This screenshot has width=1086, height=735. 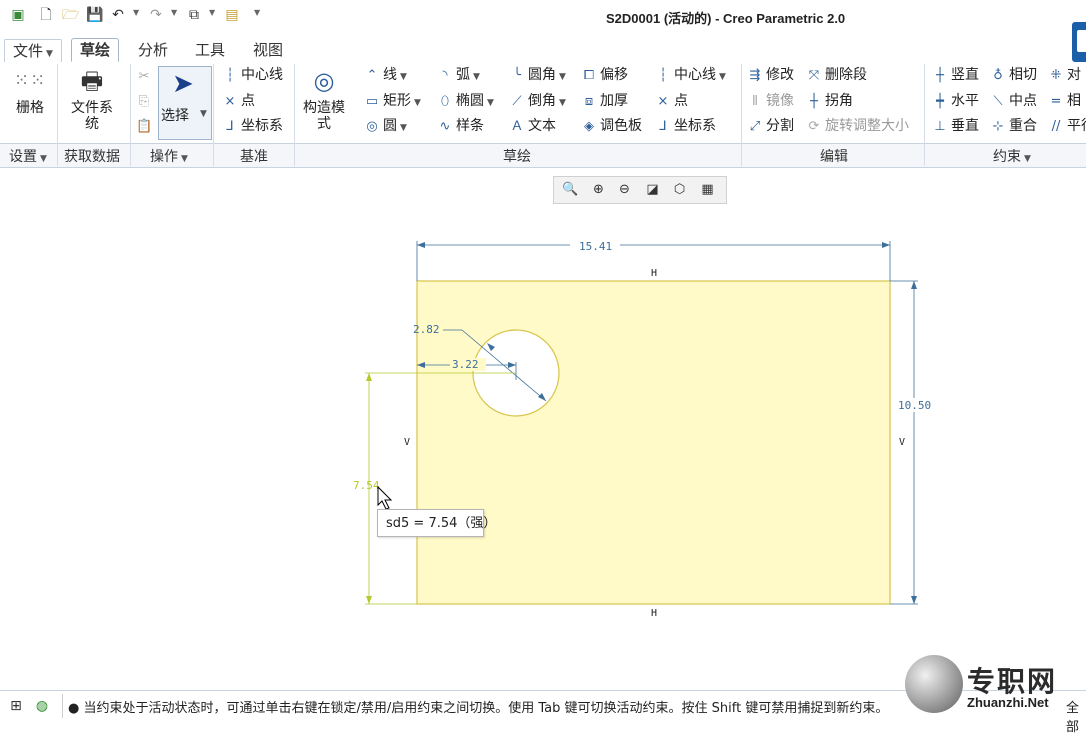 I want to click on display-style-icon: ⬡, so click(x=679, y=189).